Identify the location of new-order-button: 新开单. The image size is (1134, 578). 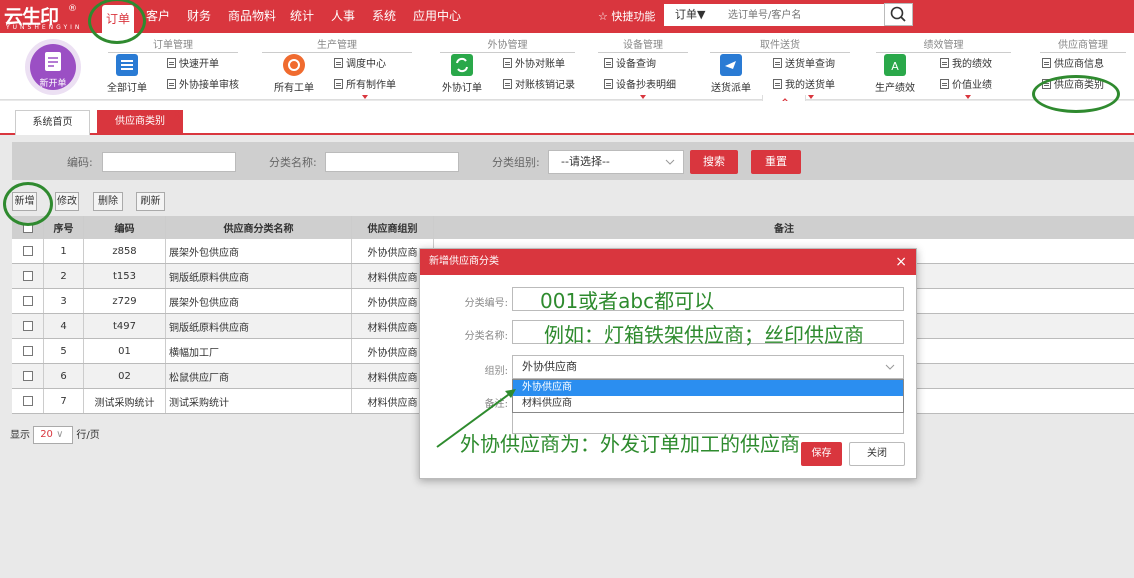
(53, 67).